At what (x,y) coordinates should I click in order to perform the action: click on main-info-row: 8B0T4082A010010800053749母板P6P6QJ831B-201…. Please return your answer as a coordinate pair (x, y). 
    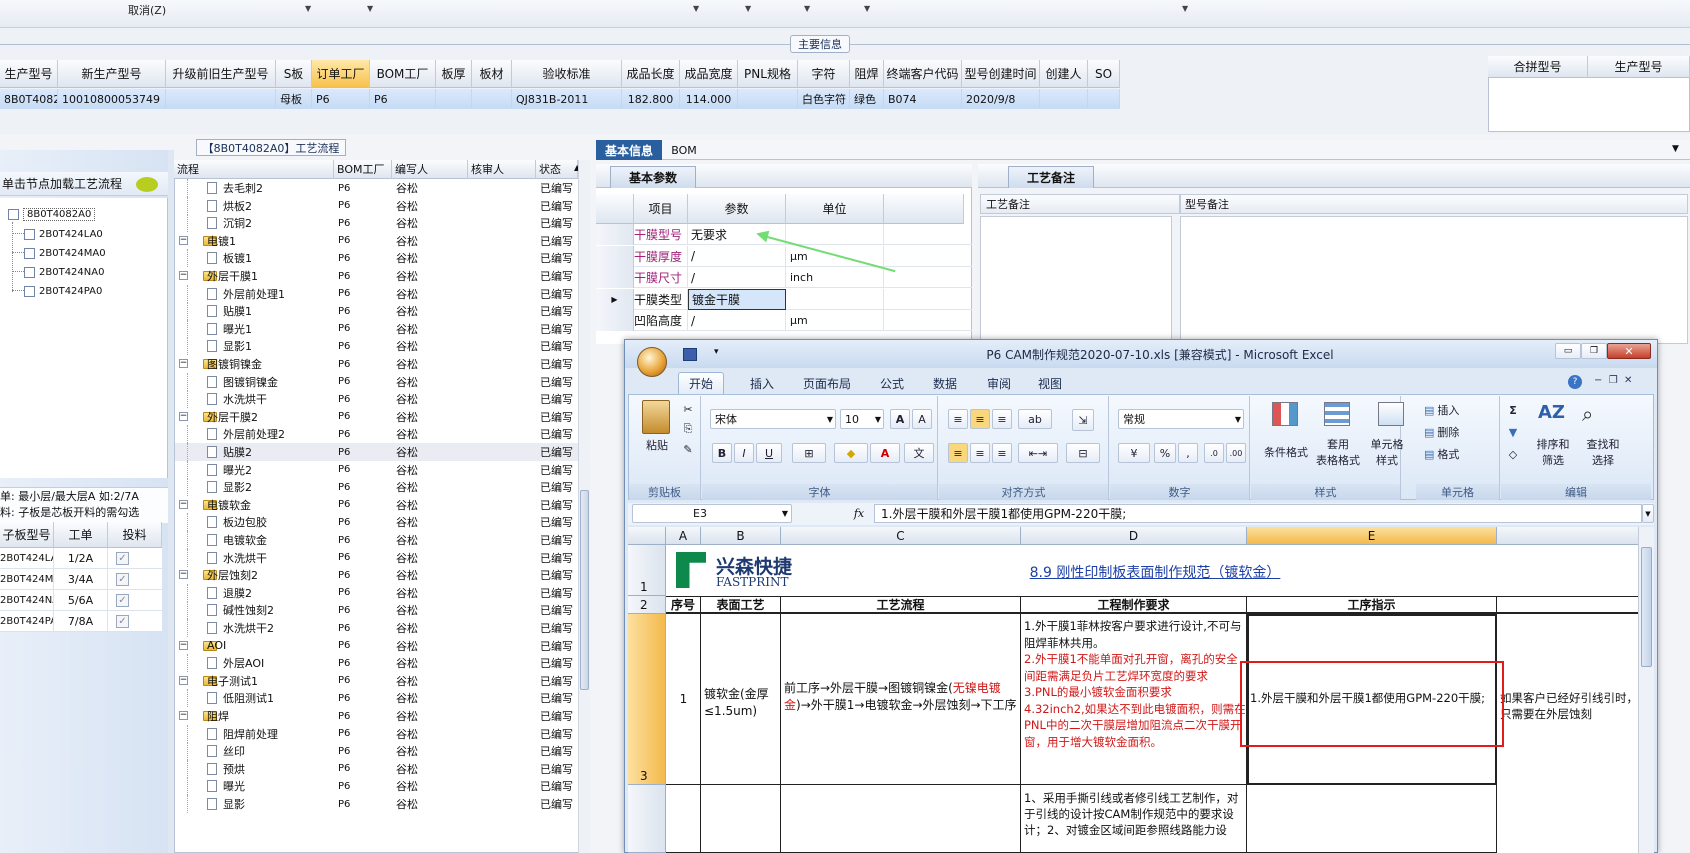
    Looking at the image, I should click on (560, 99).